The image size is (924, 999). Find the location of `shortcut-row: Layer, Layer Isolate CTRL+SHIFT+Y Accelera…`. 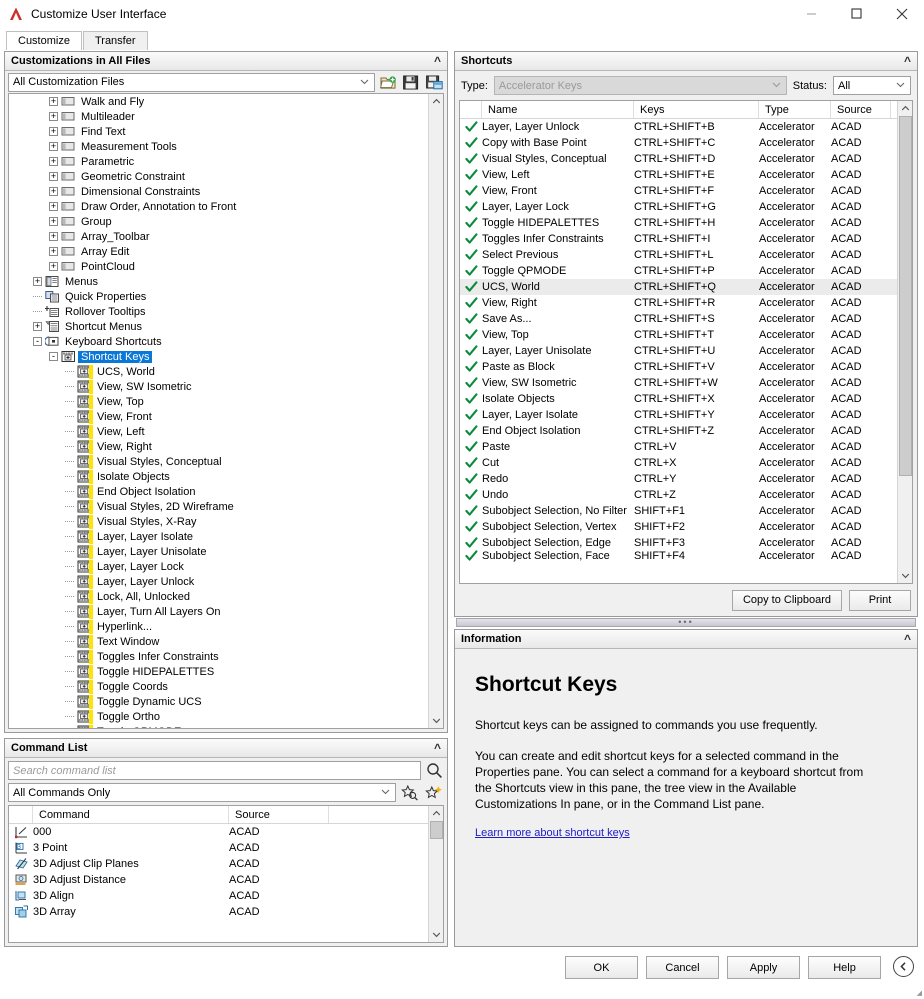

shortcut-row: Layer, Layer Isolate CTRL+SHIFT+Y Accelera… is located at coordinates (678, 415).